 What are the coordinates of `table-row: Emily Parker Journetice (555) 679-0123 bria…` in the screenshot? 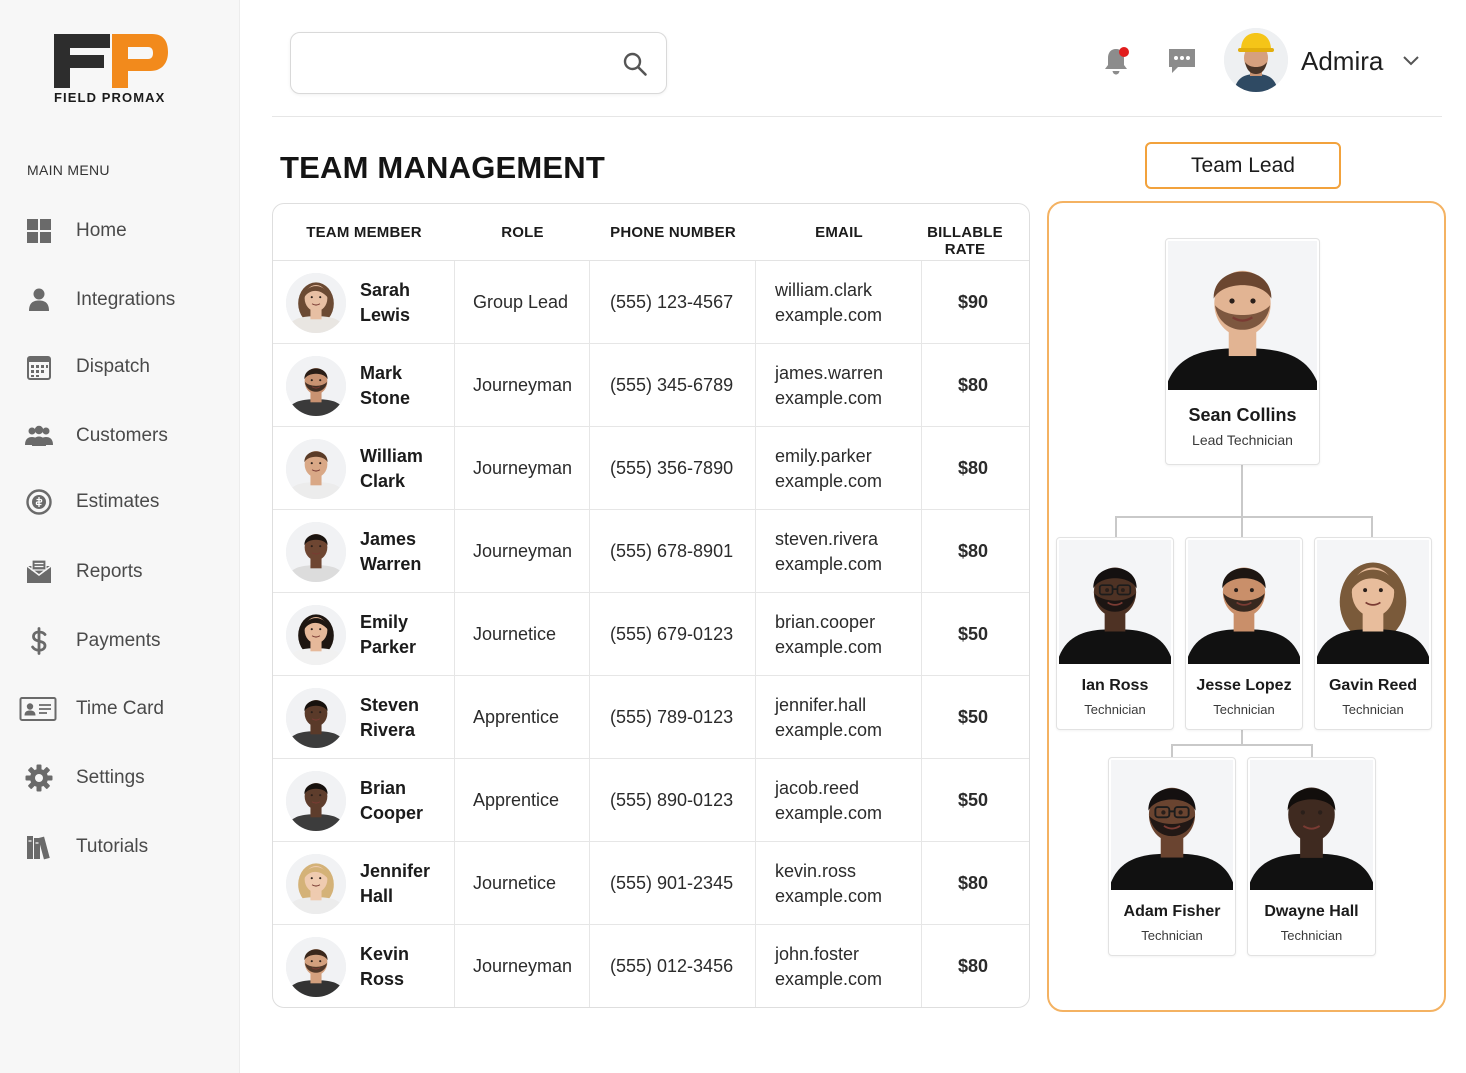 It's located at (651, 634).